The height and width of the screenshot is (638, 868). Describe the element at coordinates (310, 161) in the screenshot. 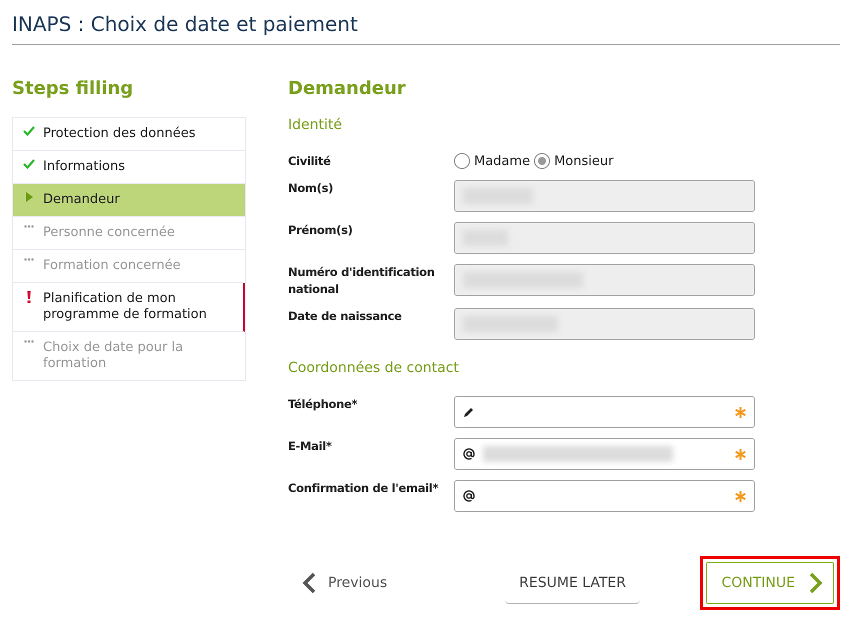

I see `field-label: Civilité` at that location.